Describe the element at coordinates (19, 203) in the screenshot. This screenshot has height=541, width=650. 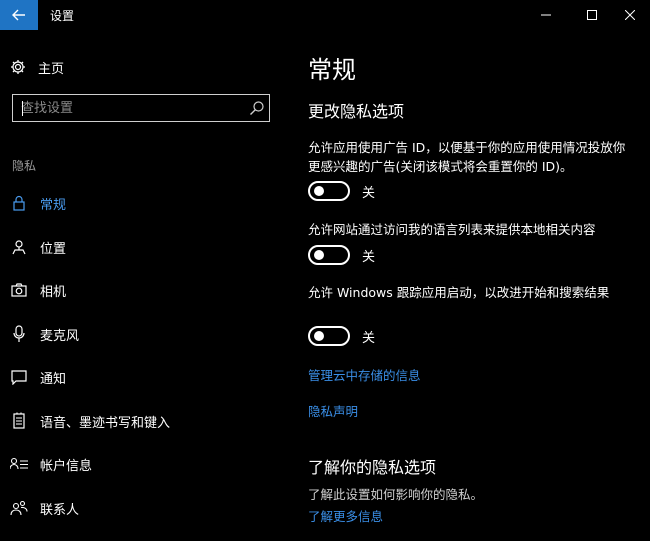
I see `lock-icon` at that location.